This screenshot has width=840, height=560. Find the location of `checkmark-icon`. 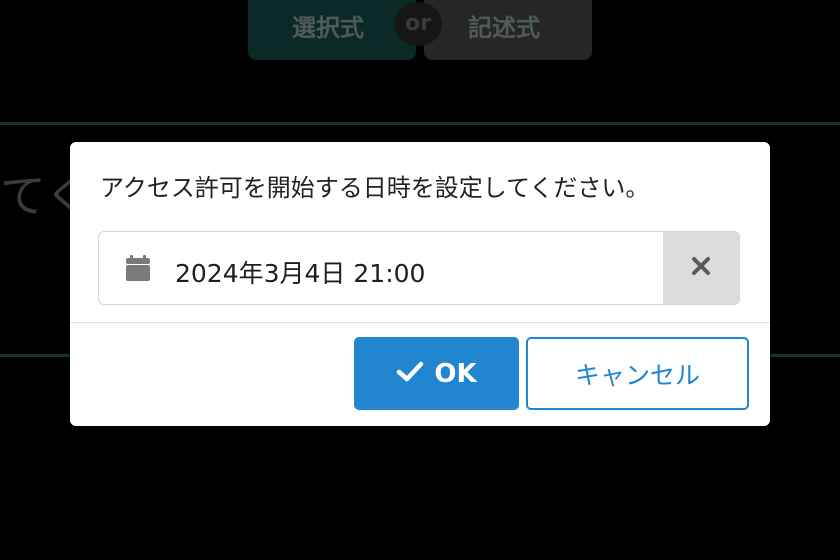

checkmark-icon is located at coordinates (410, 374).